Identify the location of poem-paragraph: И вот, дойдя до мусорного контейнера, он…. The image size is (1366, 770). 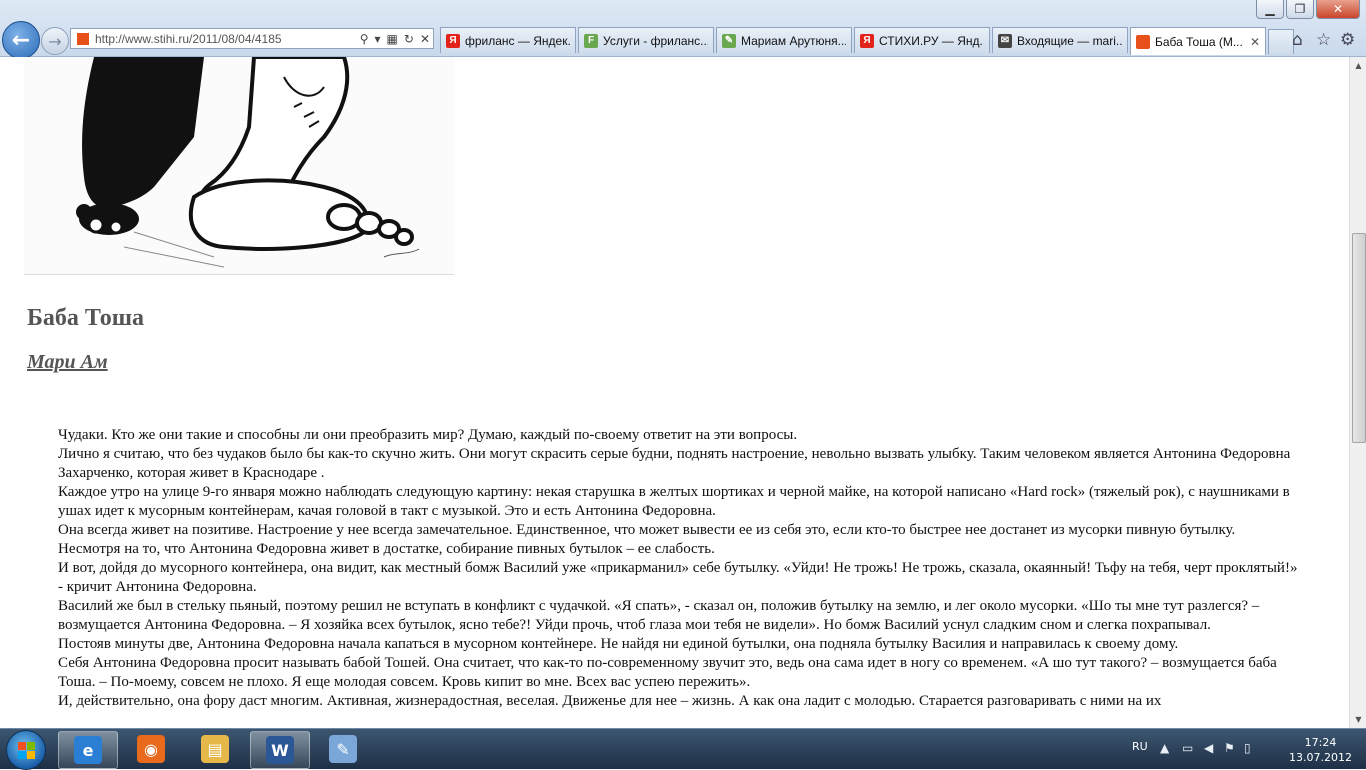
(678, 577).